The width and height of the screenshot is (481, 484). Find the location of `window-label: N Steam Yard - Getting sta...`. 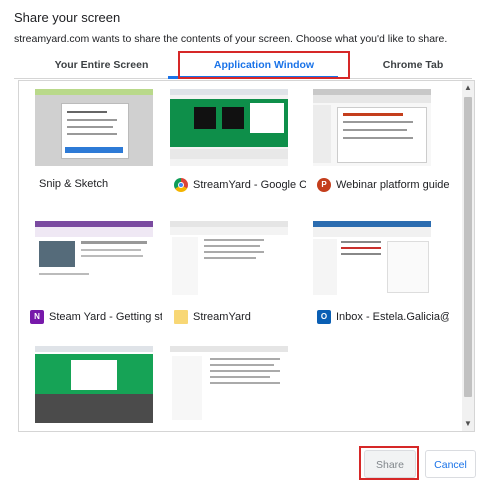

window-label: N Steam Yard - Getting sta... is located at coordinates (96, 317).